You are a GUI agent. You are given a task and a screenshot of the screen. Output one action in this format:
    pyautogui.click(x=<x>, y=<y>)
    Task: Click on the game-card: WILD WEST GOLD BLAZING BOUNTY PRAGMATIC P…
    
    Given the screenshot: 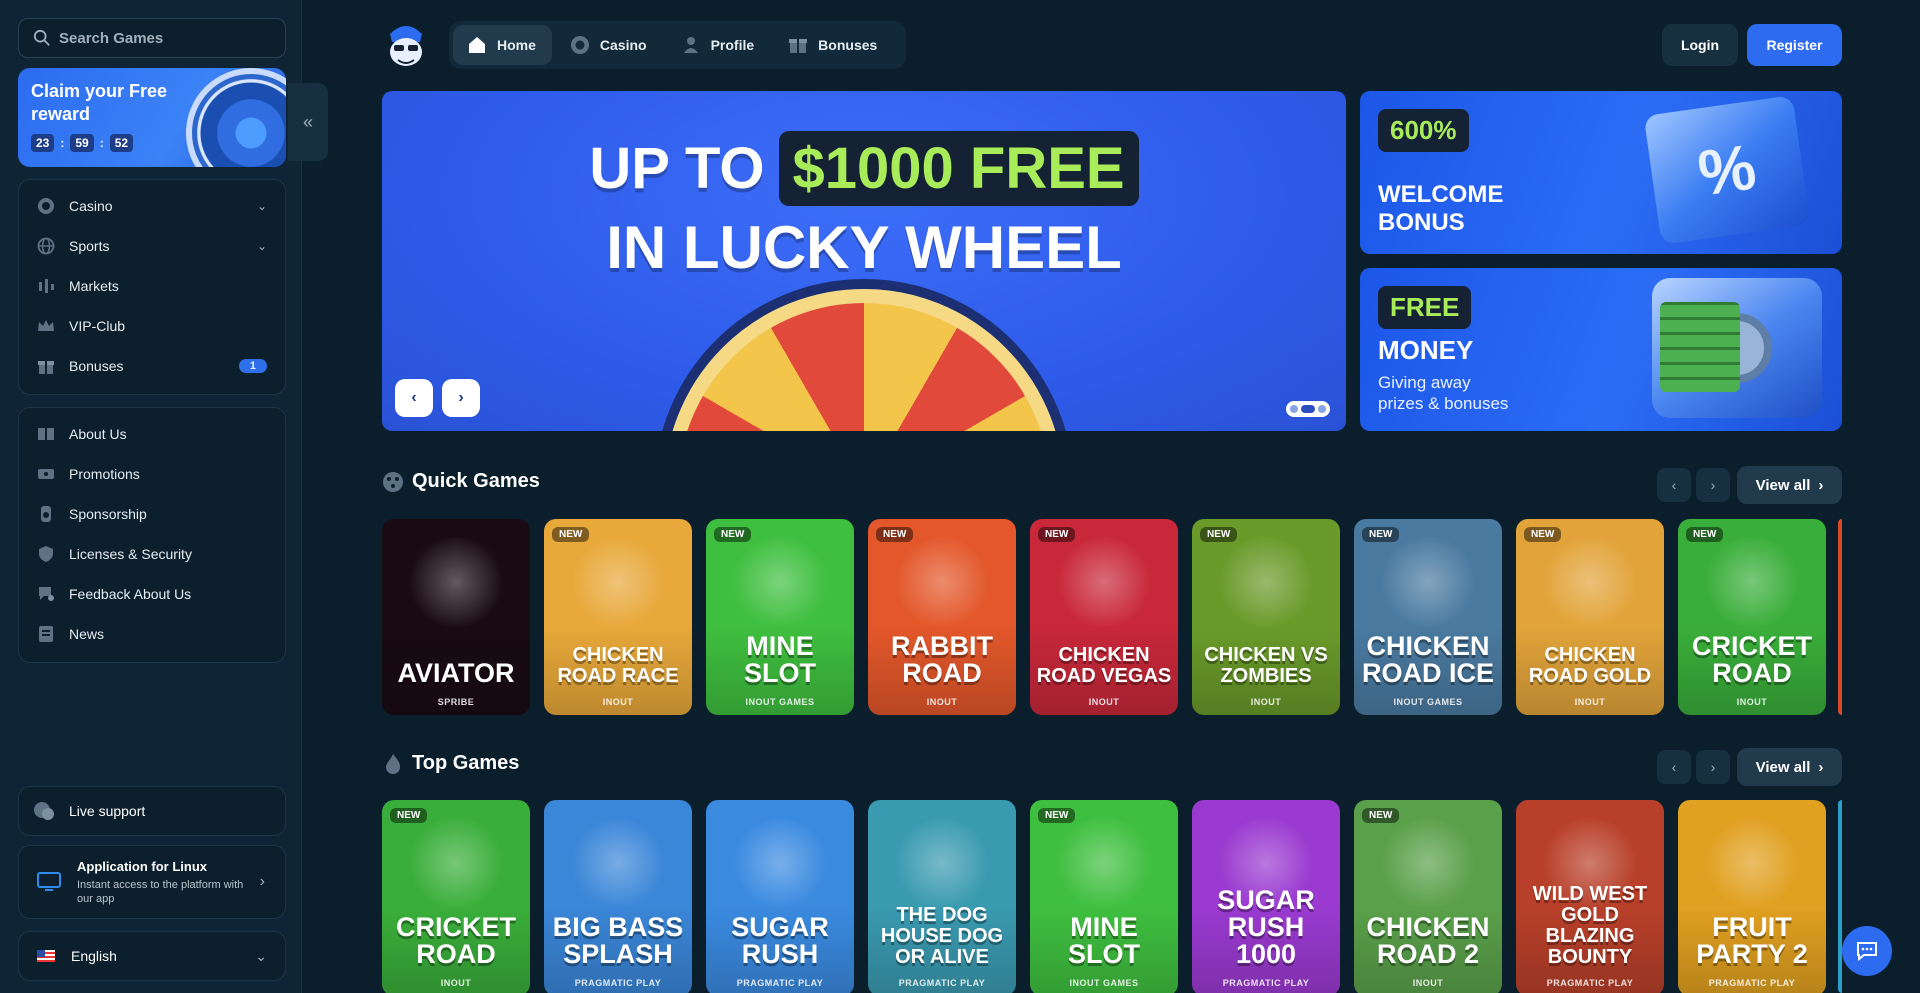 What is the action you would take?
    pyautogui.click(x=1590, y=896)
    